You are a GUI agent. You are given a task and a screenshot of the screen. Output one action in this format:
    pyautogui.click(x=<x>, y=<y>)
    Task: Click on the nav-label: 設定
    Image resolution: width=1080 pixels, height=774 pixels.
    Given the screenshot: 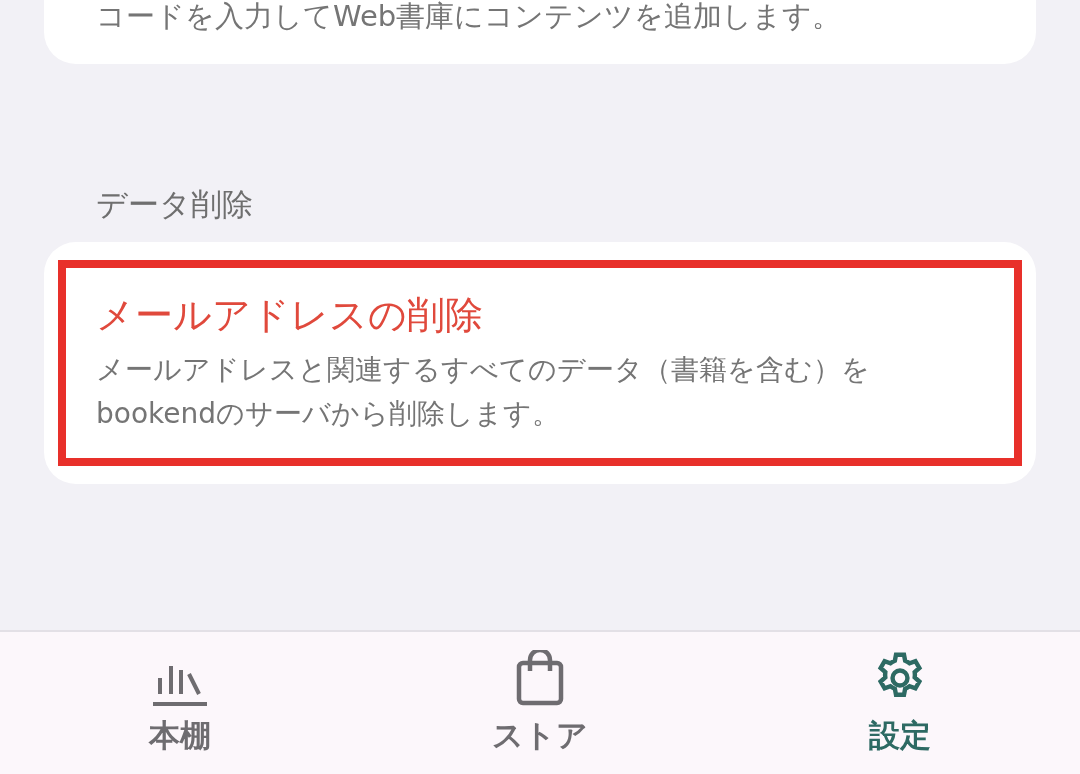 What is the action you would take?
    pyautogui.click(x=900, y=735)
    